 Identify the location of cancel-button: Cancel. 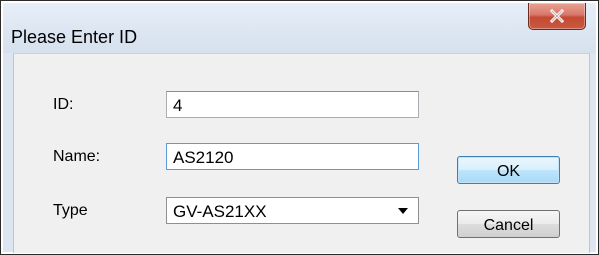
(508, 224).